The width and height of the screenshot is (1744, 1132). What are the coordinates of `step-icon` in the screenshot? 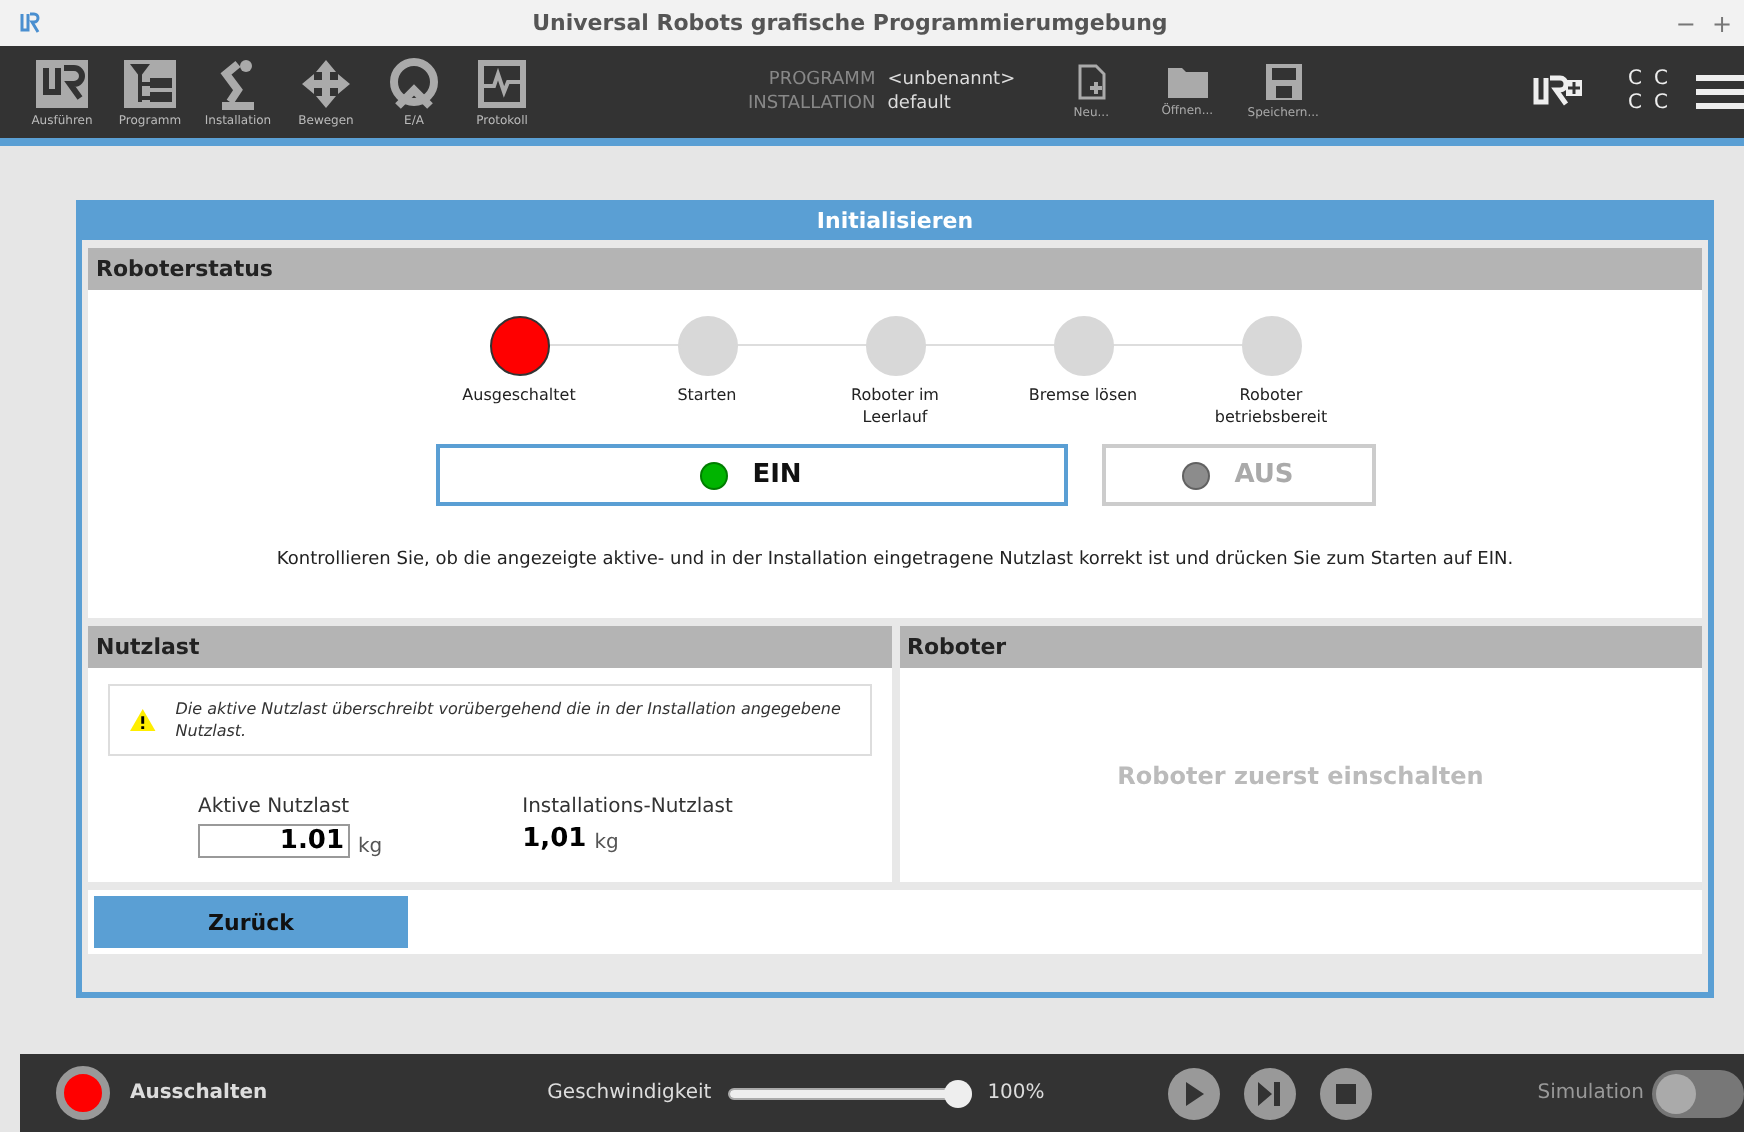 It's located at (1270, 1093).